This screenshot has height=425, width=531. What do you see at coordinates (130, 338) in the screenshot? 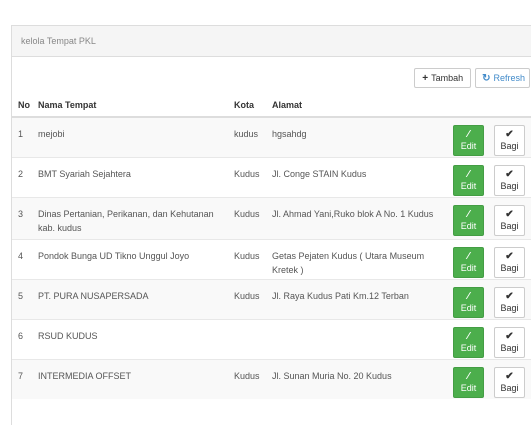
I see `cell-nama: RSUD KUDUS` at bounding box center [130, 338].